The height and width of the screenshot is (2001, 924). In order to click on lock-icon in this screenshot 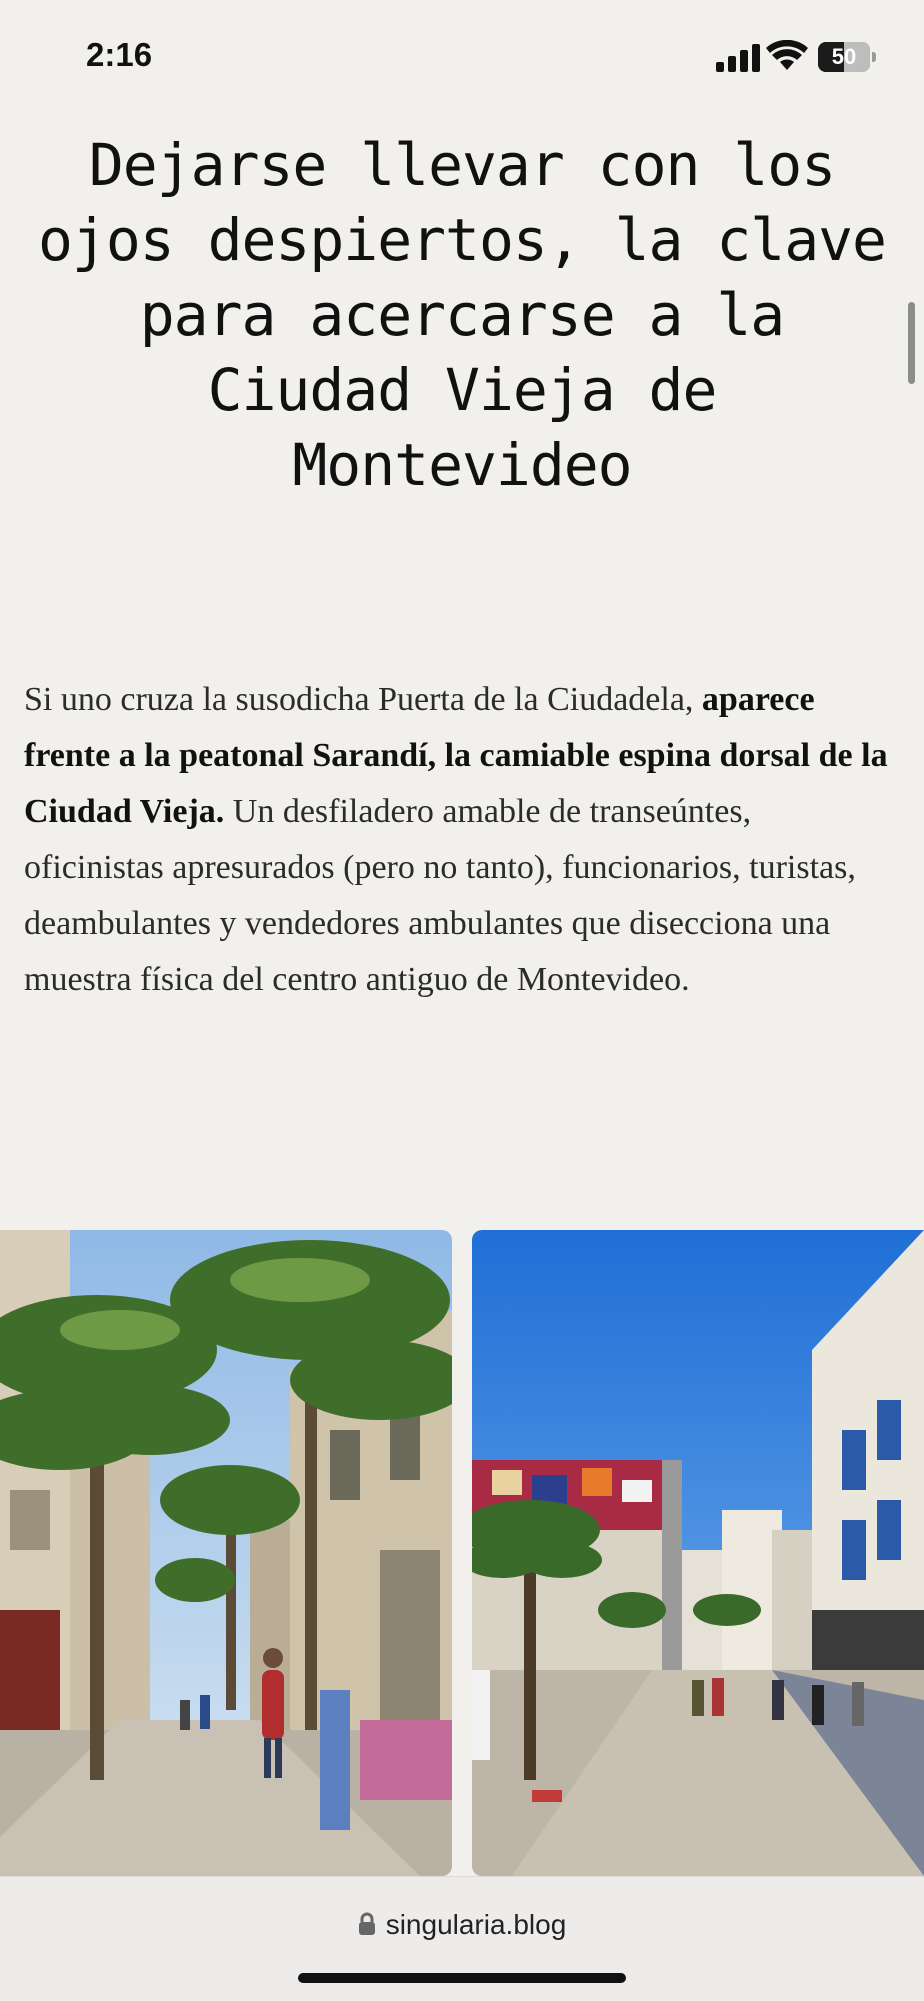, I will do `click(366, 1923)`.